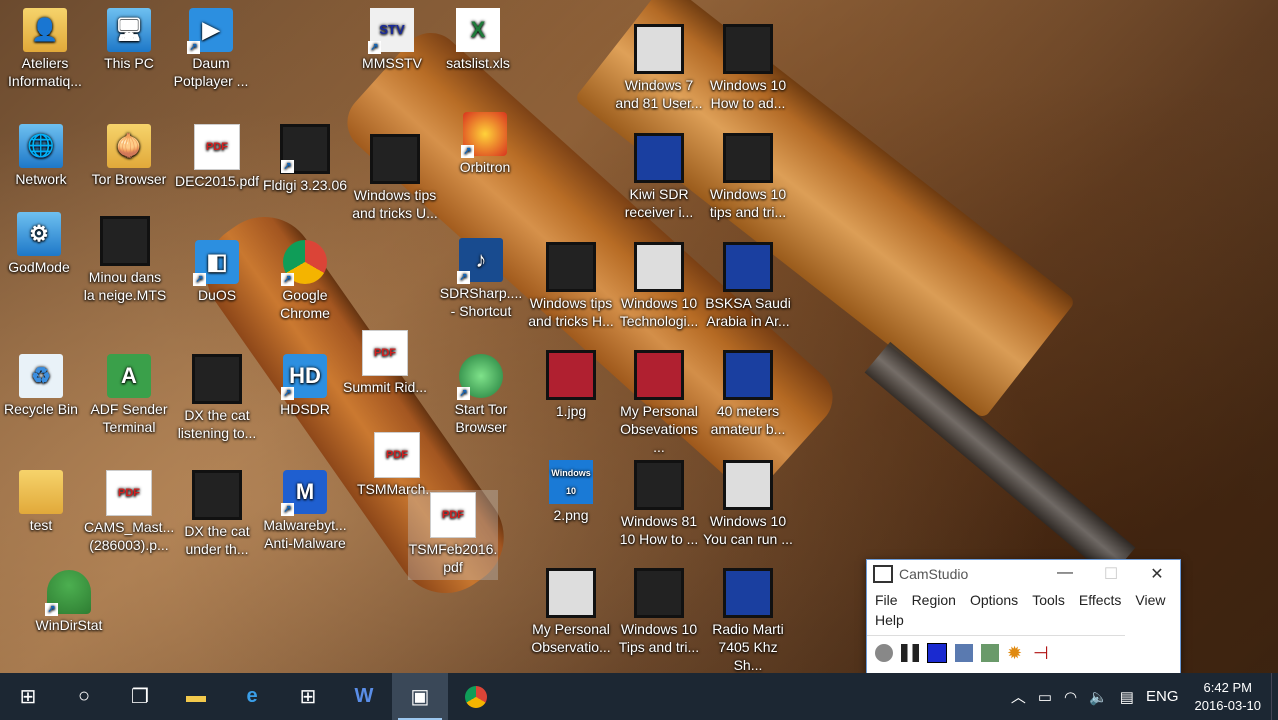 This screenshot has height=720, width=1278. Describe the element at coordinates (481, 395) in the screenshot. I see `desktop-icon-start-tor: Start Tor Browser` at that location.